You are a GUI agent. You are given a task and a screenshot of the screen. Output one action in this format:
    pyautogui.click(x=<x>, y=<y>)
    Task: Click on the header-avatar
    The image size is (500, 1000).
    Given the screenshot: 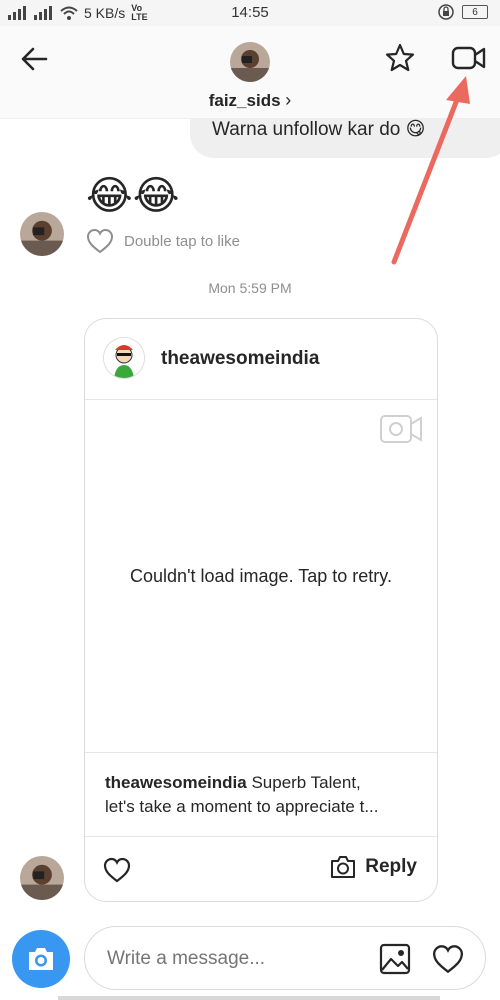 What is the action you would take?
    pyautogui.click(x=250, y=62)
    